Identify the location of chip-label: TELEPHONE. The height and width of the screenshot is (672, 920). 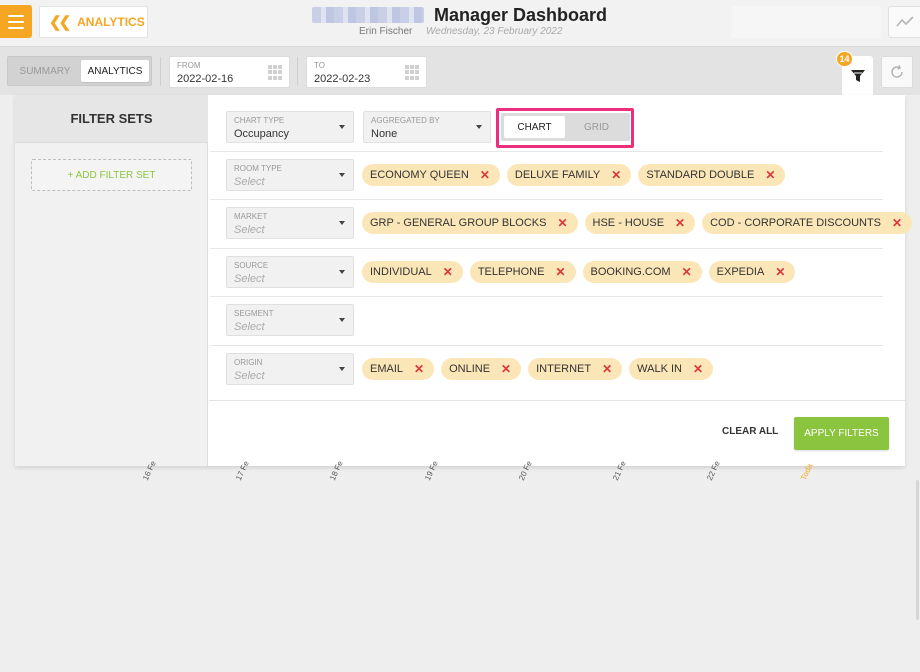
(511, 272).